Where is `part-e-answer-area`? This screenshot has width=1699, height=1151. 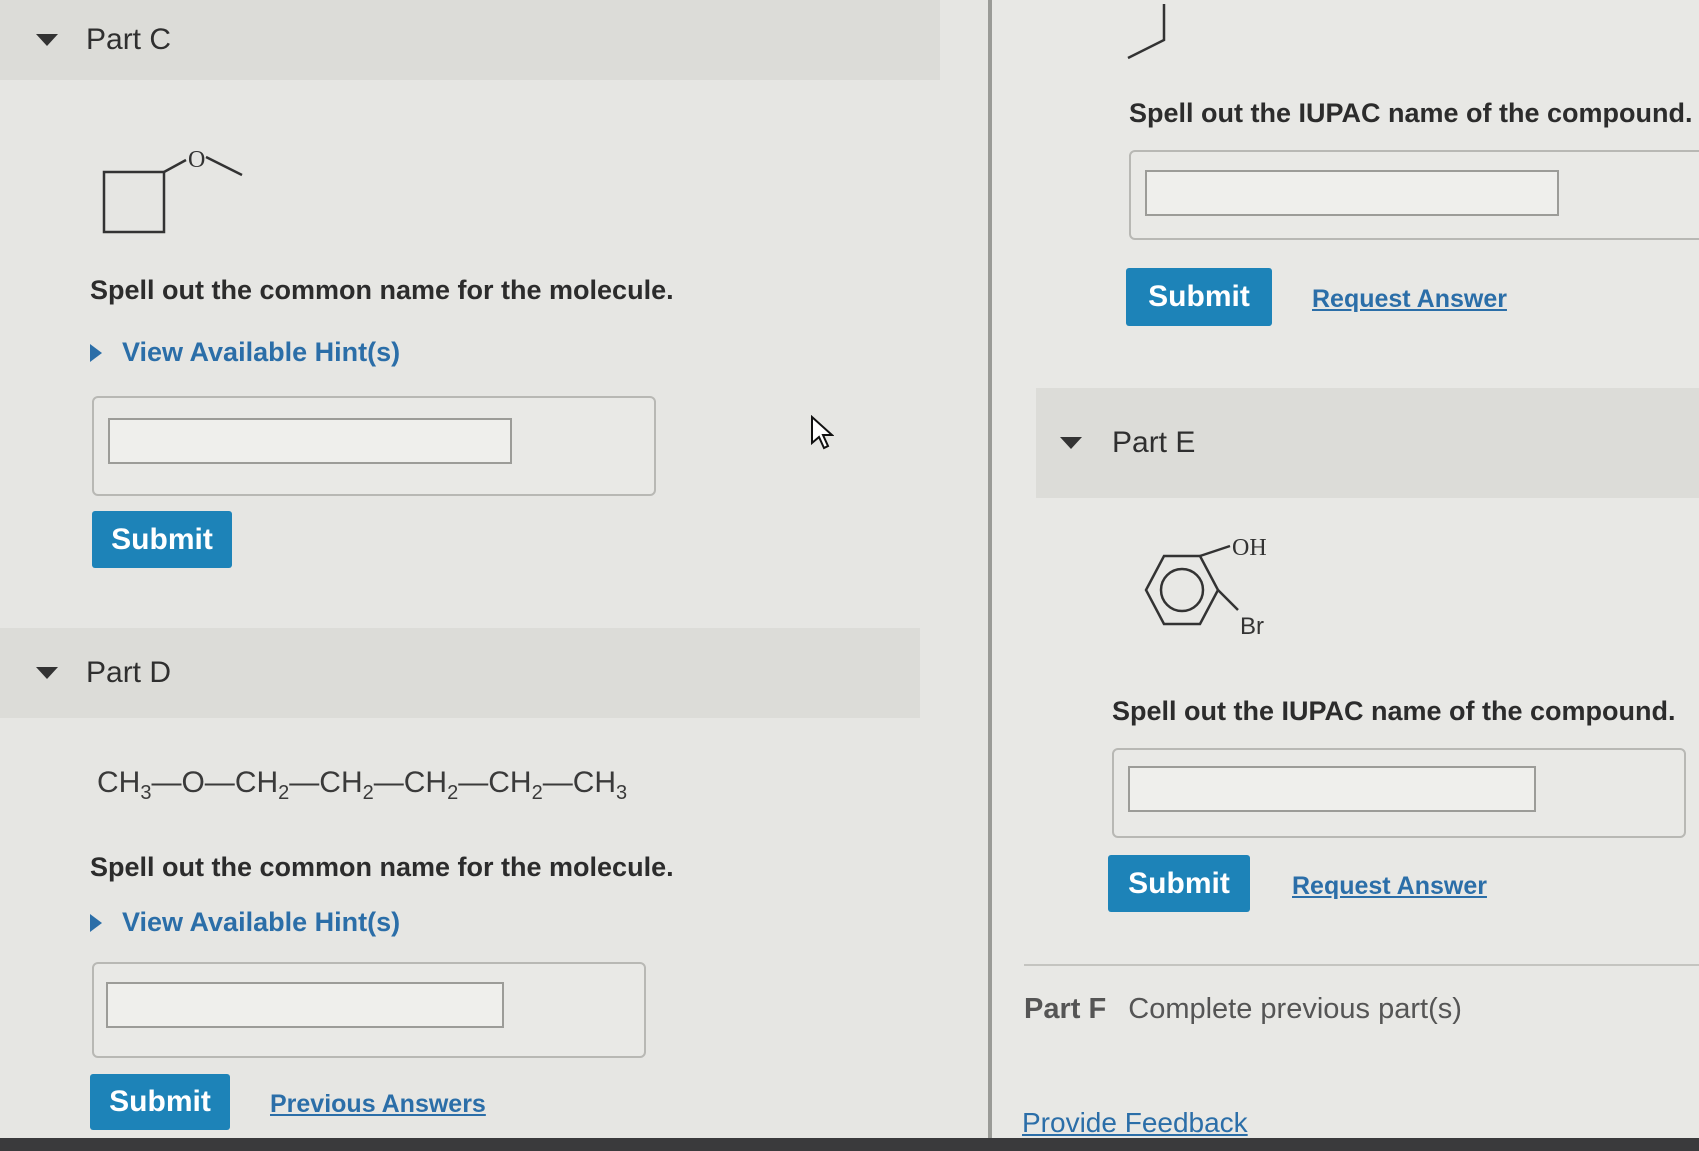 part-e-answer-area is located at coordinates (1399, 793).